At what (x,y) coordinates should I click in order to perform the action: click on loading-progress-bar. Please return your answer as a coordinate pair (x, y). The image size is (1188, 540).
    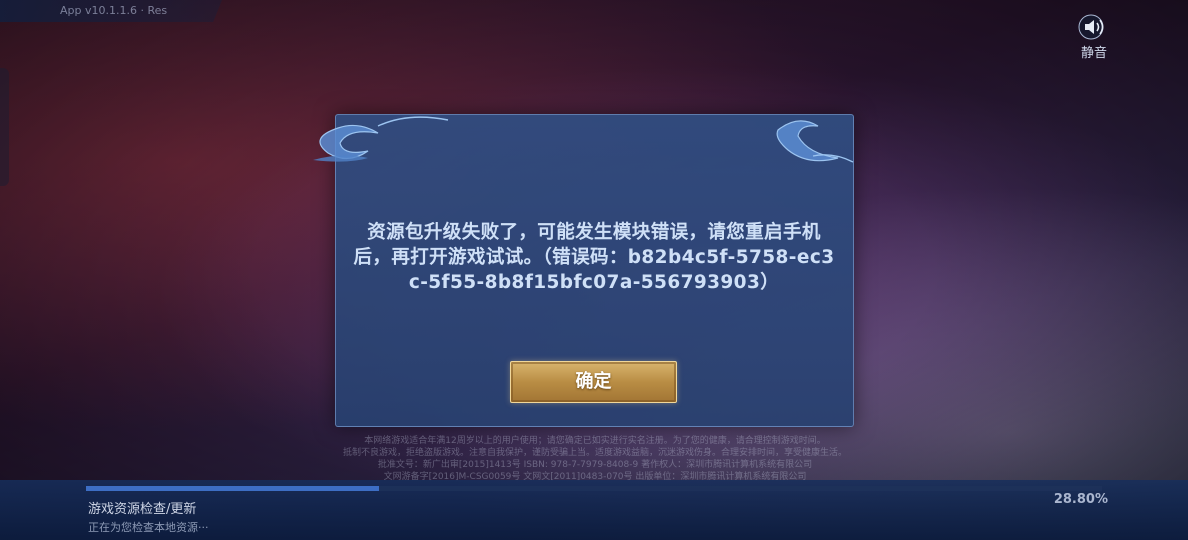
    Looking at the image, I should click on (594, 488).